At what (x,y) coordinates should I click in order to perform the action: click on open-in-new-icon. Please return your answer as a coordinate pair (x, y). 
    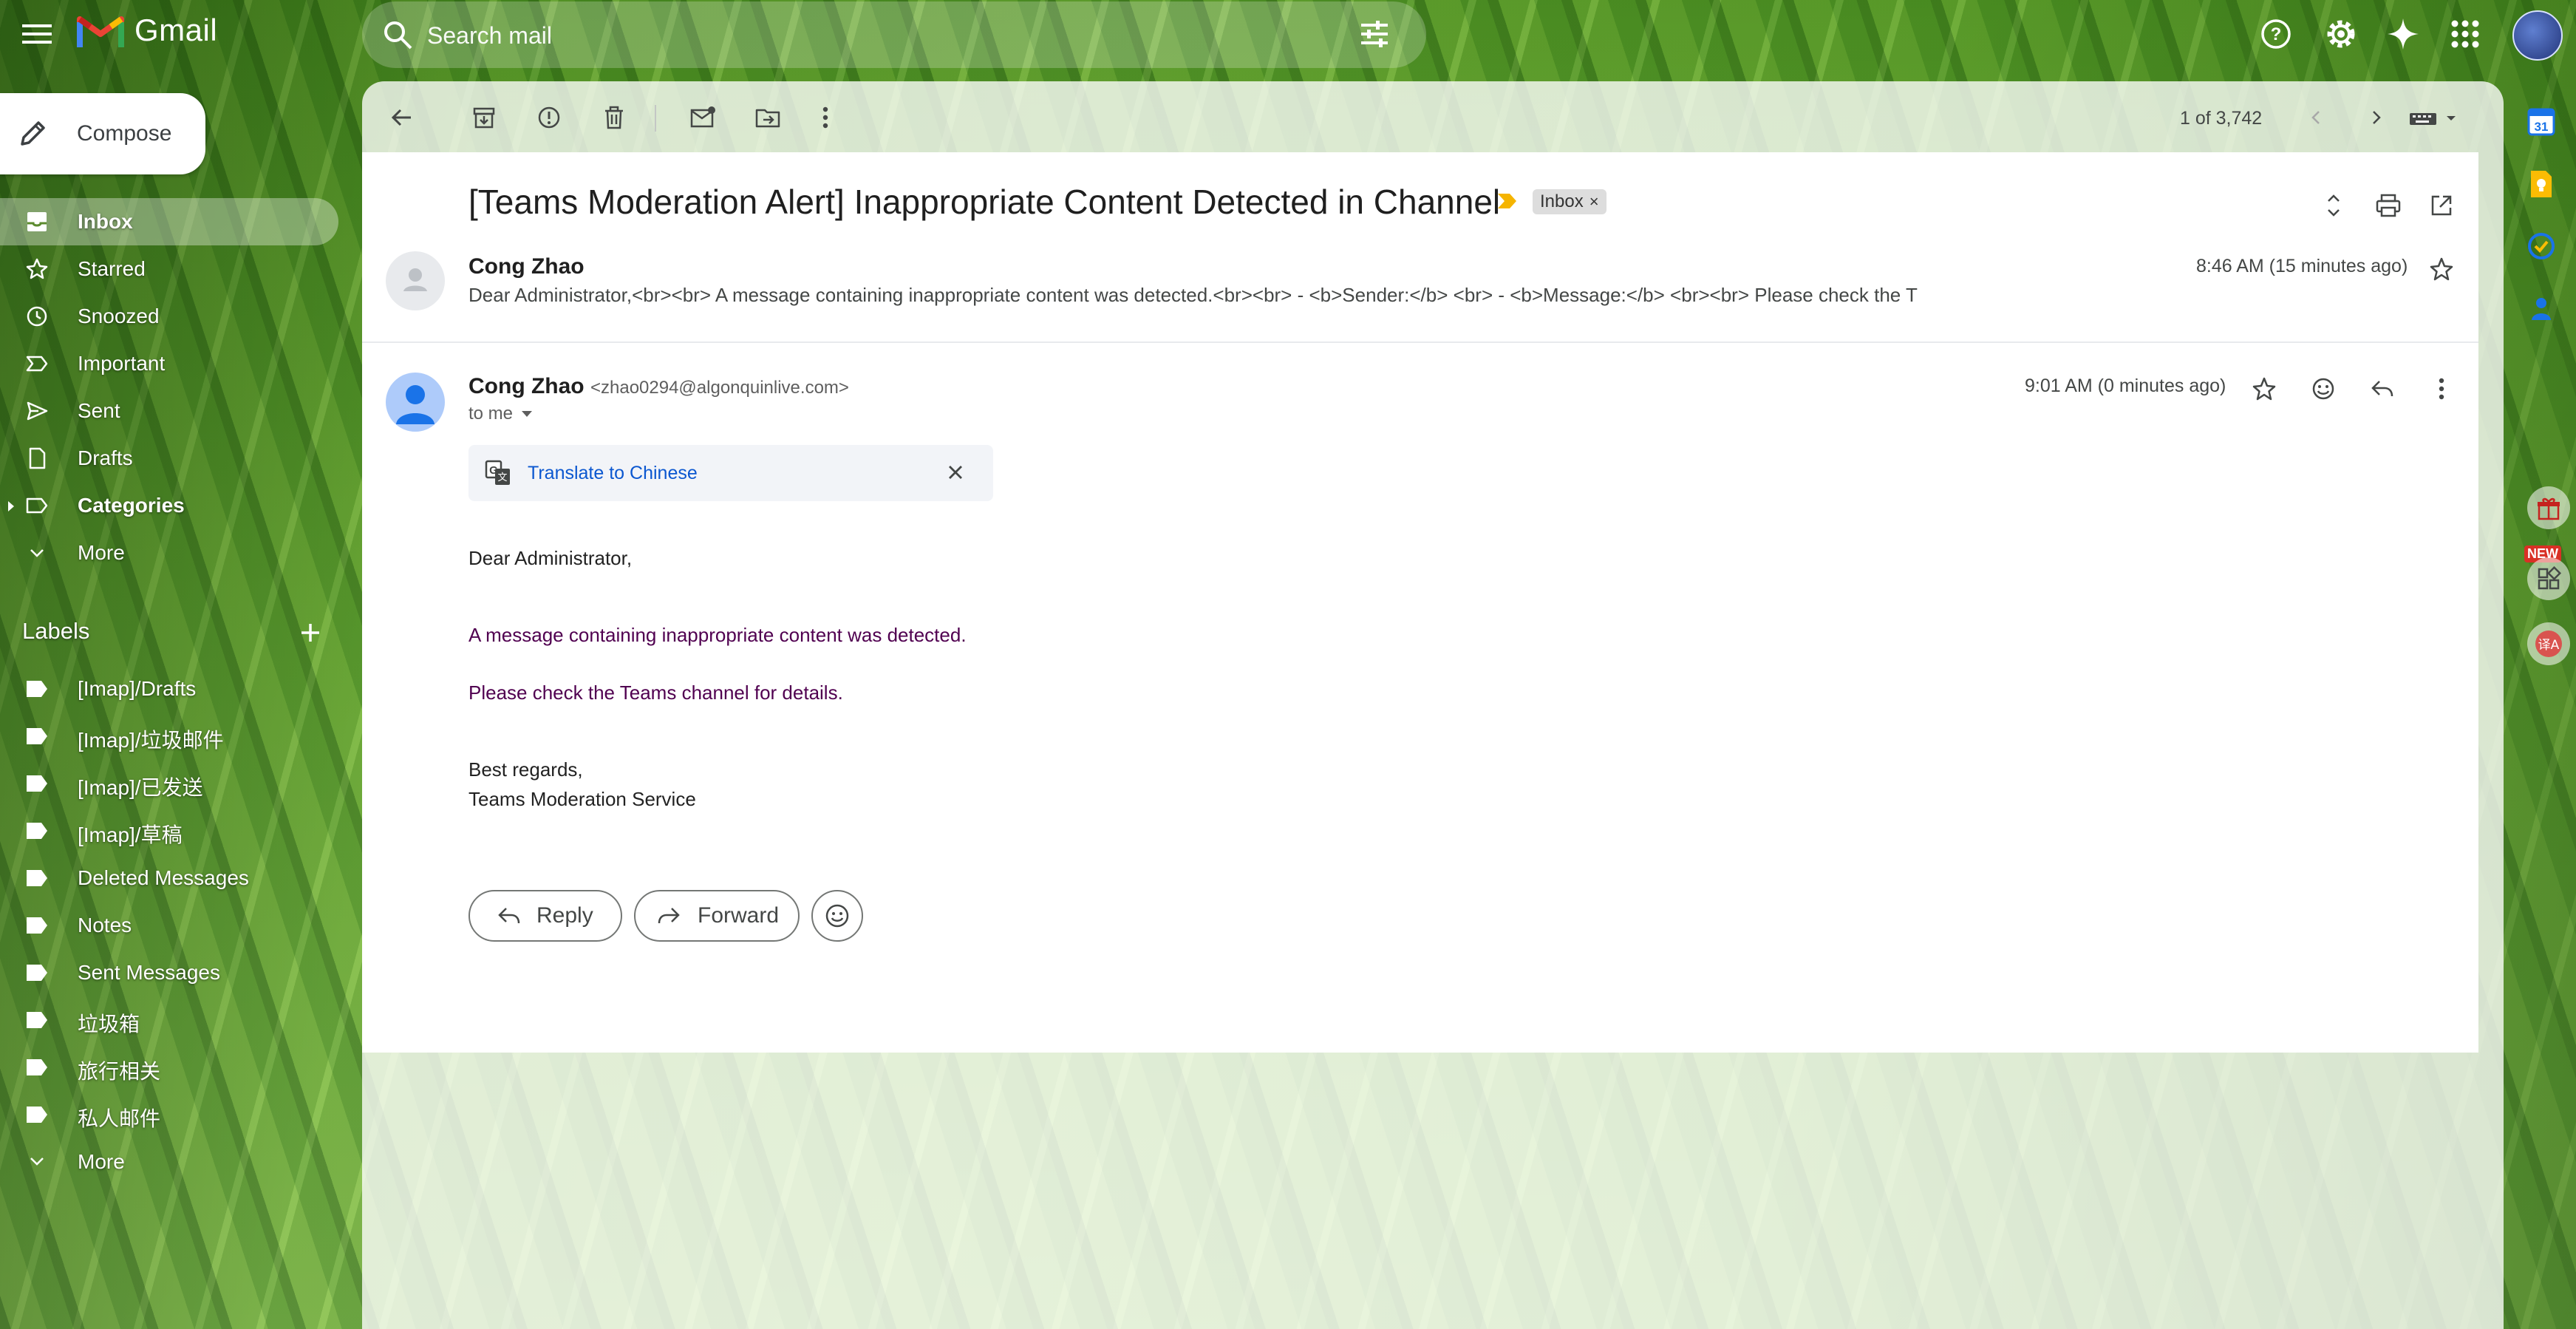
    Looking at the image, I should click on (2441, 205).